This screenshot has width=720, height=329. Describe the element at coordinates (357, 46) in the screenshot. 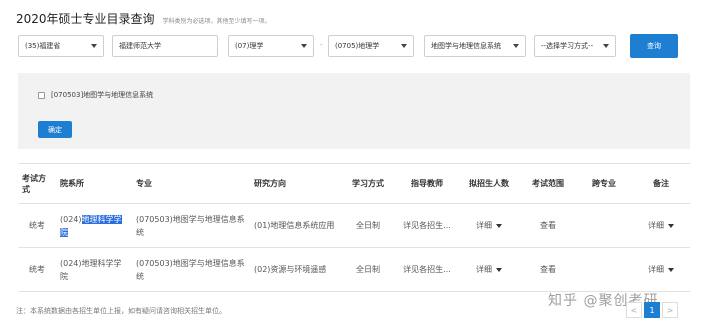

I see `discipline-value: (0705)地理学` at that location.